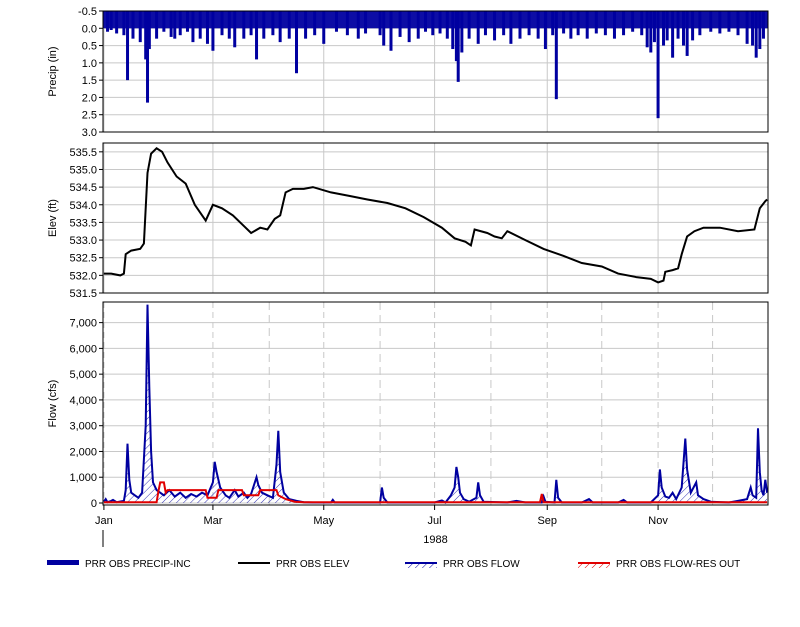 This screenshot has width=800, height=627. I want to click on elev-ytick-label: 533.0, so click(83, 241).